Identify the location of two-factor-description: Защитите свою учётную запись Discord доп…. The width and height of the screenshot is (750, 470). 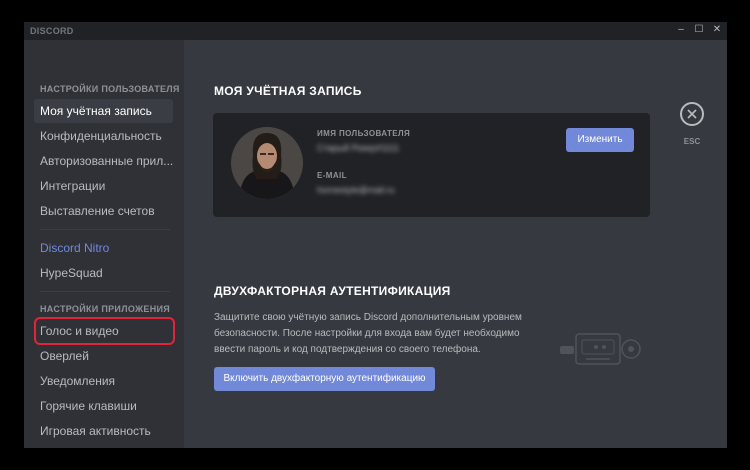
(368, 333).